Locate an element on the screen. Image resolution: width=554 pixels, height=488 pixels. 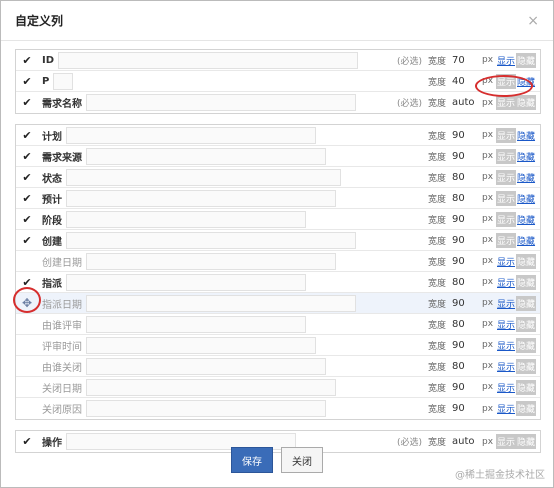
column-name-wrap: 由谁关闭 is located at coordinates (182, 366).